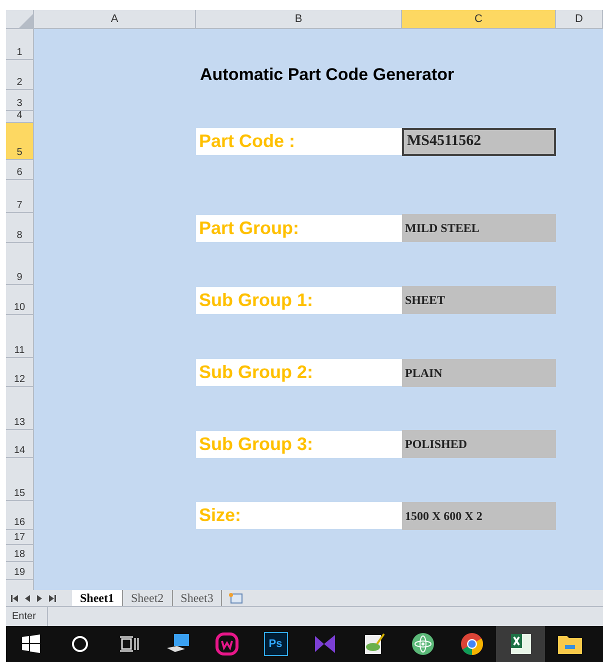 The height and width of the screenshot is (662, 603). What do you see at coordinates (299, 444) in the screenshot?
I see `field-label: Sub Group 3:` at bounding box center [299, 444].